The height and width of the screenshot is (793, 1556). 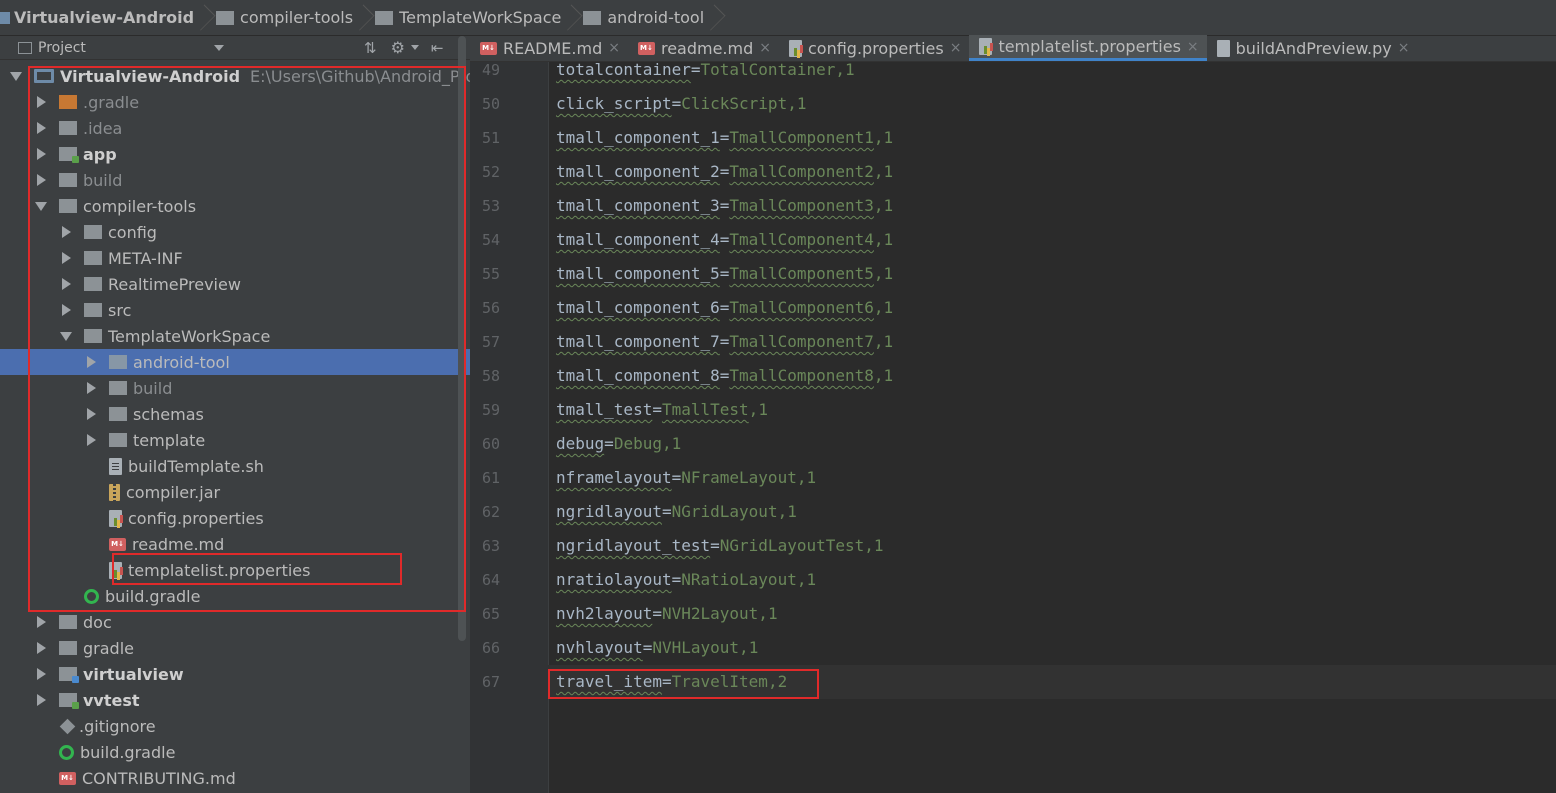 I want to click on property-key: tmall_component_1, so click(x=638, y=137).